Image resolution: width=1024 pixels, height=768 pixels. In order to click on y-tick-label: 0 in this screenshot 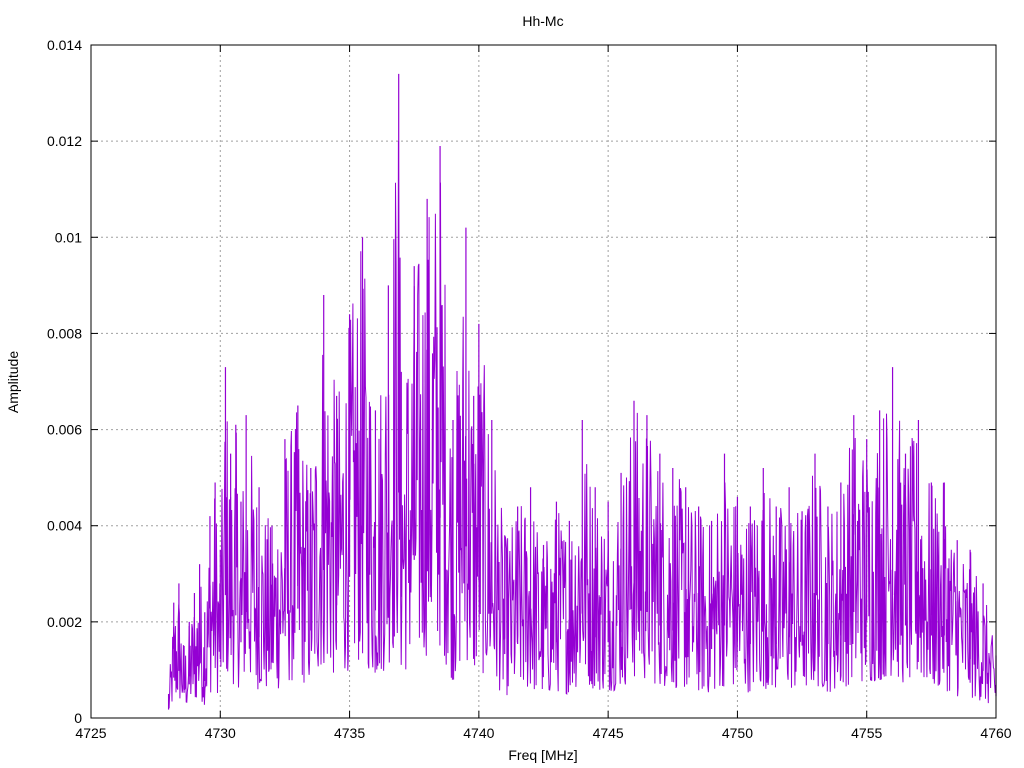, I will do `click(78, 718)`.